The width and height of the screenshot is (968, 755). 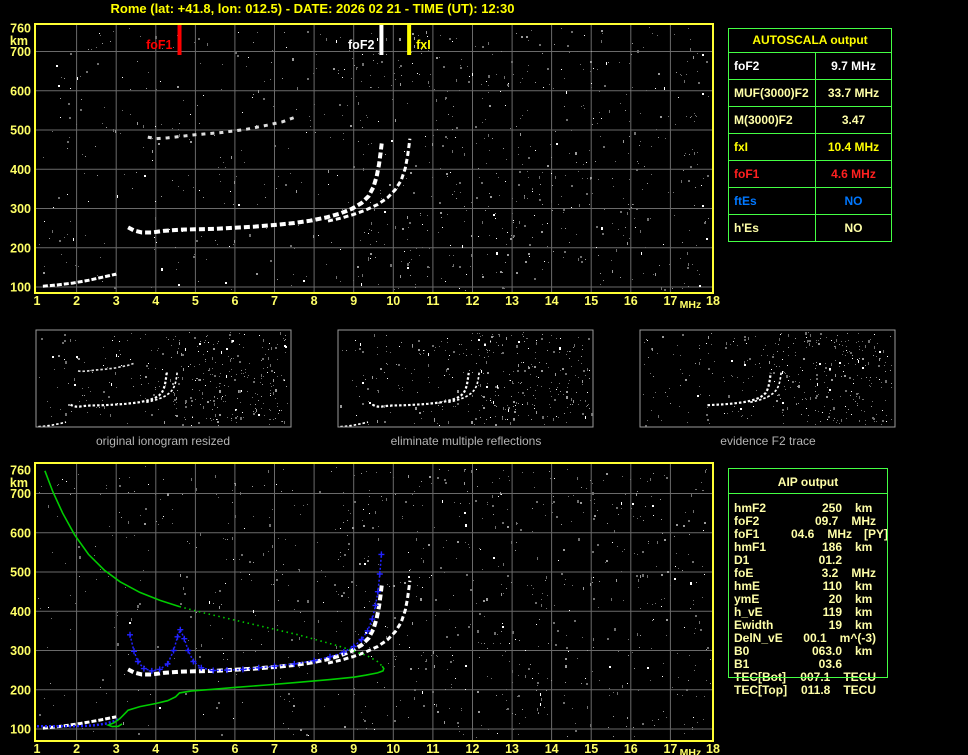 What do you see at coordinates (815, 690) in the screenshot?
I see `aip-param-value: 011.8` at bounding box center [815, 690].